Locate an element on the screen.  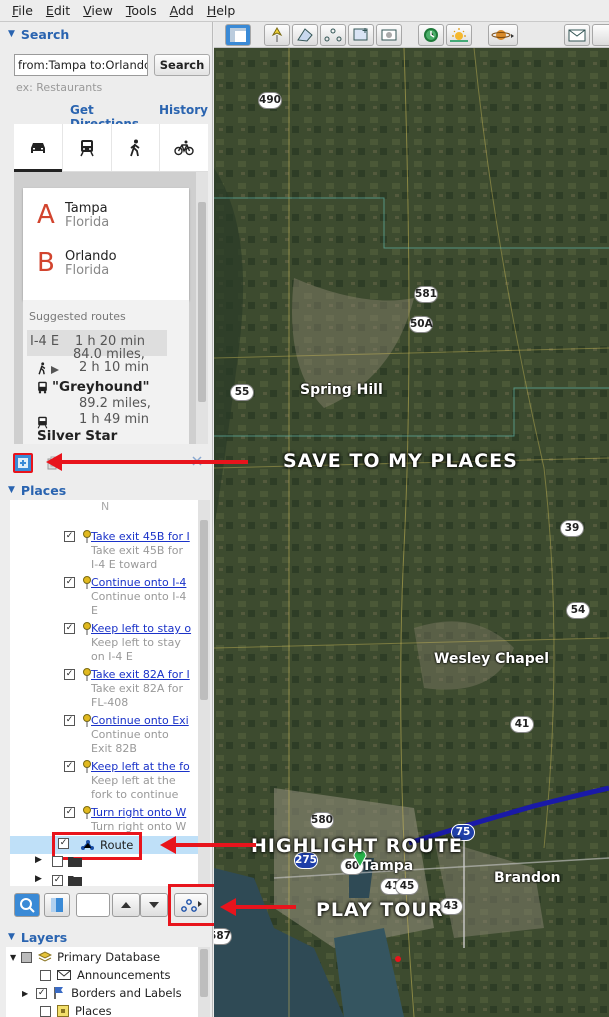
layer-checkbox: ✓ is located at coordinates (42, 993).